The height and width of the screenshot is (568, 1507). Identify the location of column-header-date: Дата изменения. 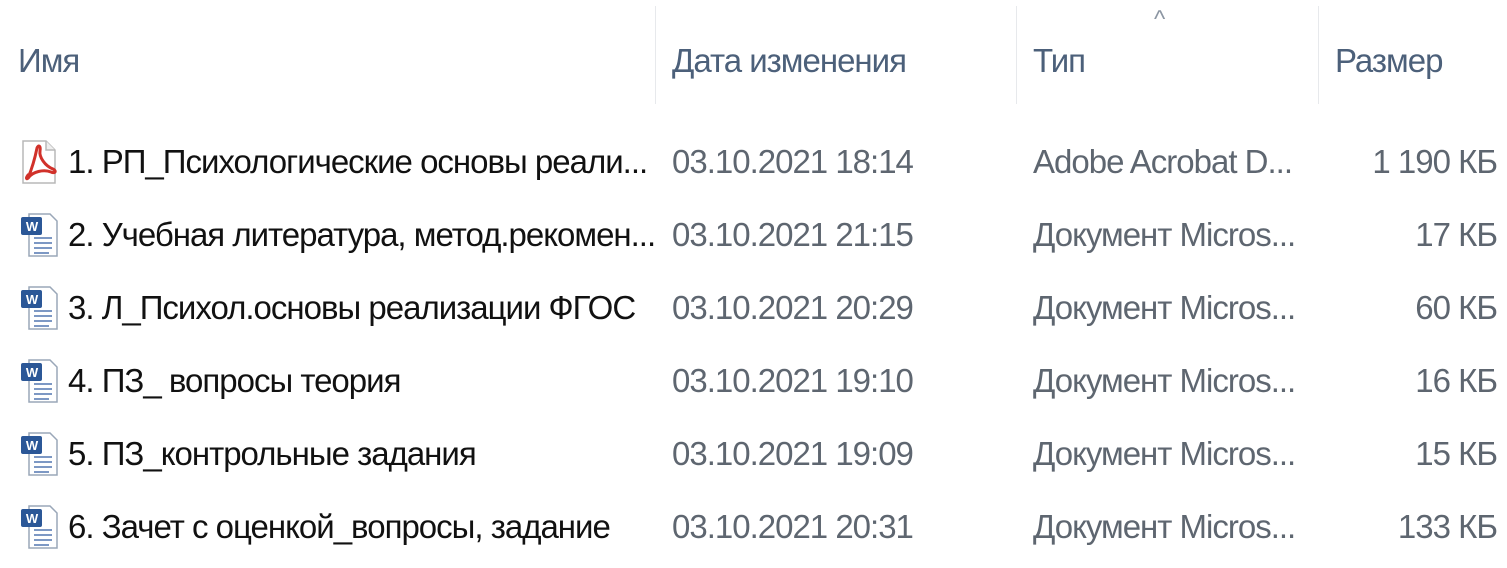
(842, 54).